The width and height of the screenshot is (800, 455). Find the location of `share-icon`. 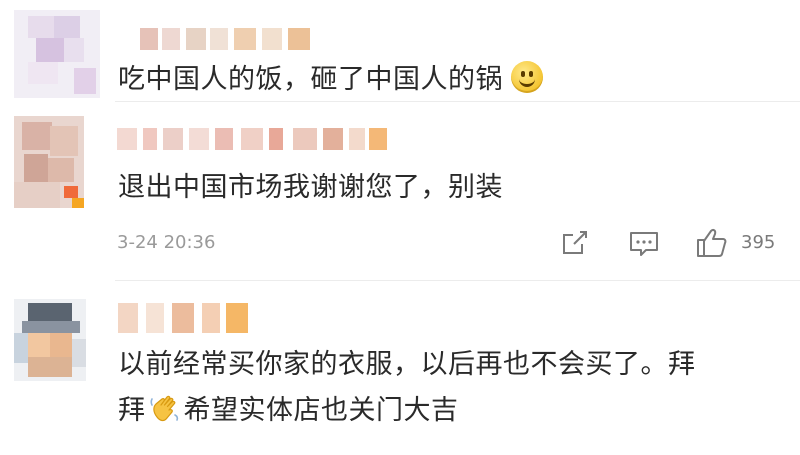

share-icon is located at coordinates (575, 242).